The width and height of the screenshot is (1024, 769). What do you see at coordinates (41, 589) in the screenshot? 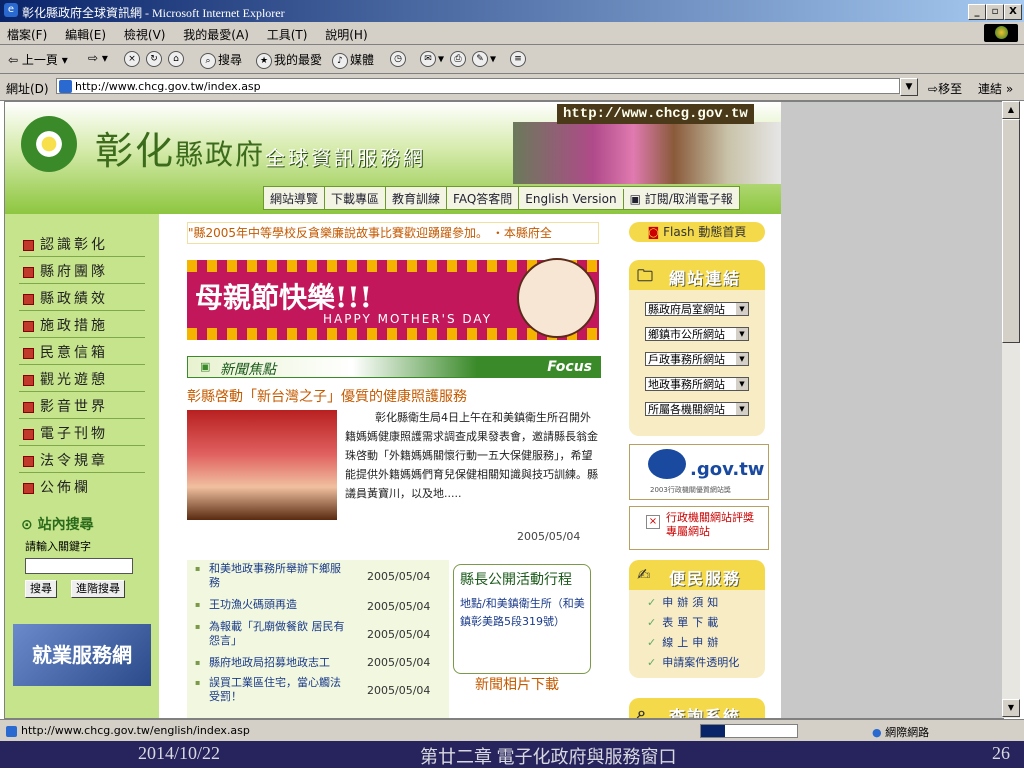
I see `site-search-button: 搜尋` at bounding box center [41, 589].